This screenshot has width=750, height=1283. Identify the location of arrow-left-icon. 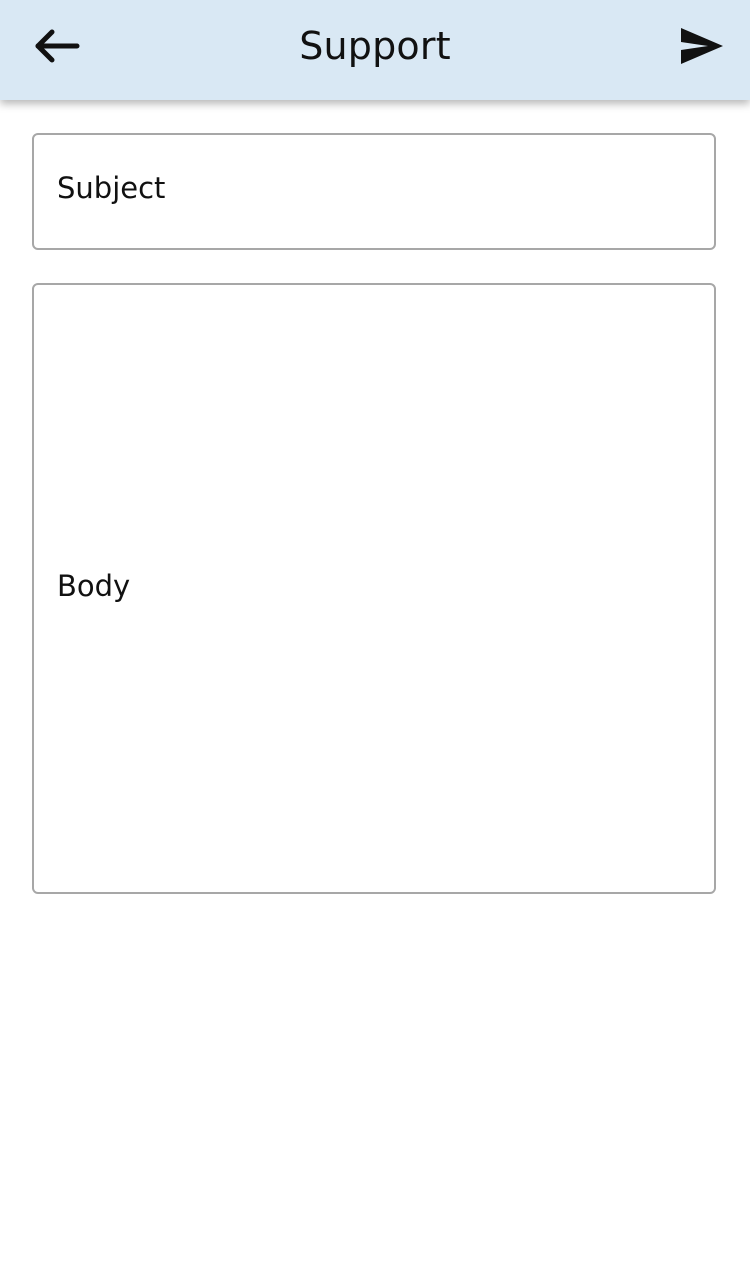
(56, 46).